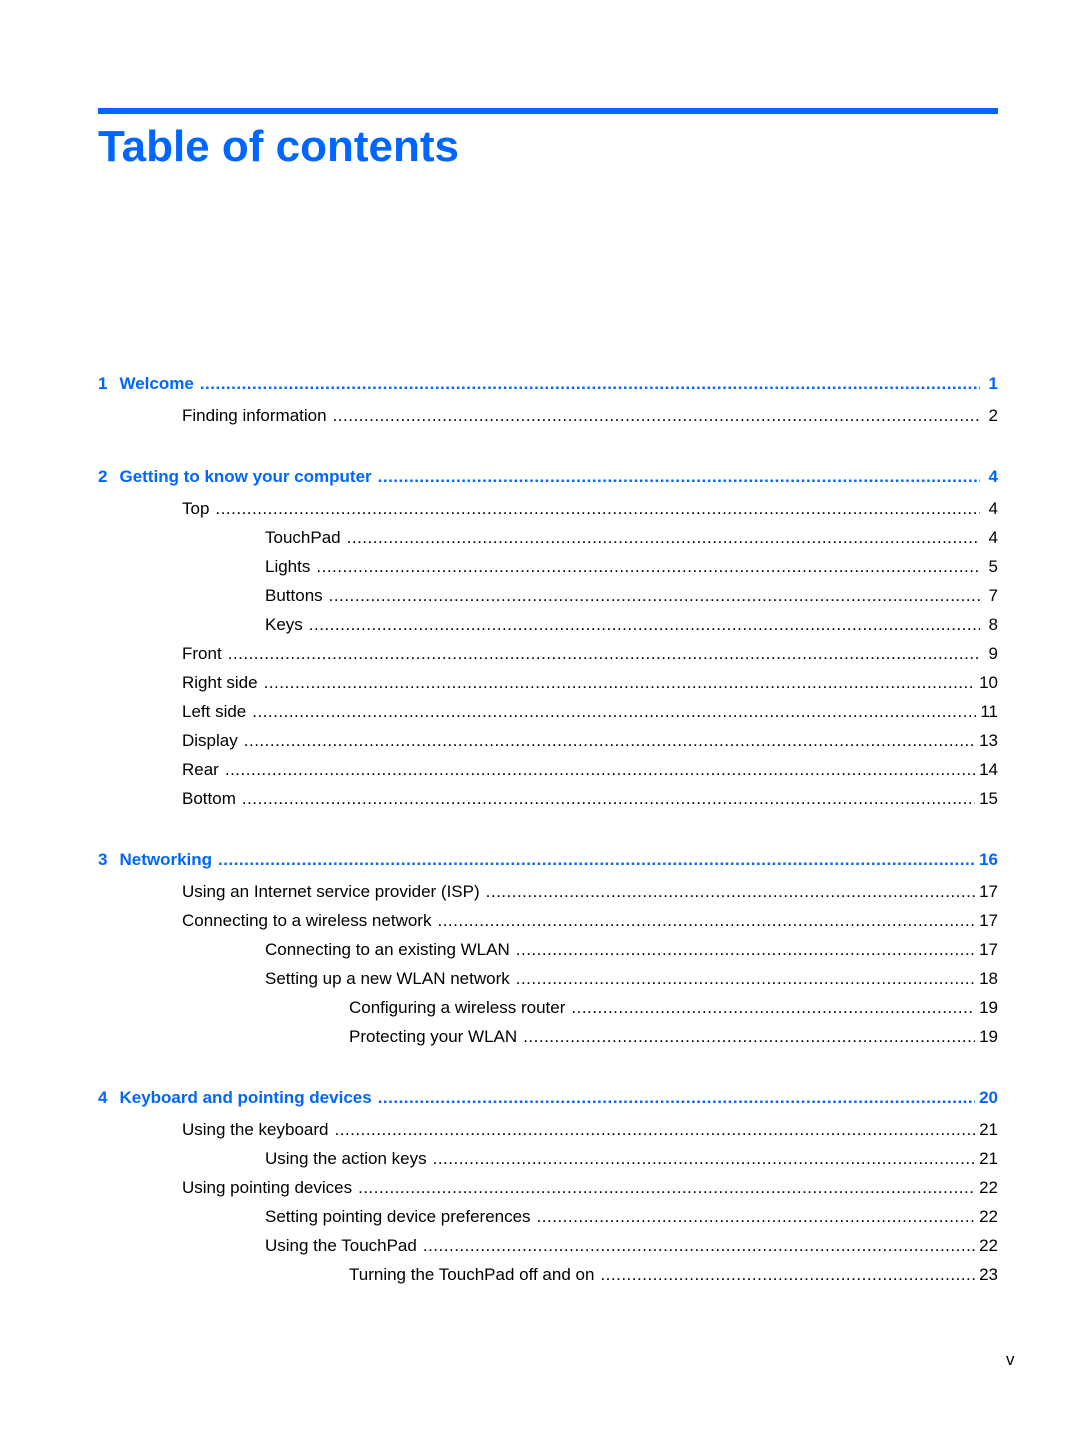 The width and height of the screenshot is (1080, 1437). What do you see at coordinates (993, 595) in the screenshot?
I see `entry-page-number: 7` at bounding box center [993, 595].